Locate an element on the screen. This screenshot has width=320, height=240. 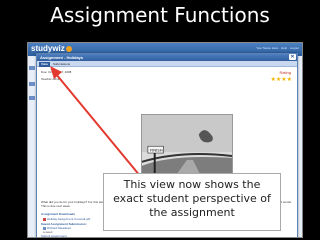
modal-tabs: View Submissions is located at coordinates (167, 64).